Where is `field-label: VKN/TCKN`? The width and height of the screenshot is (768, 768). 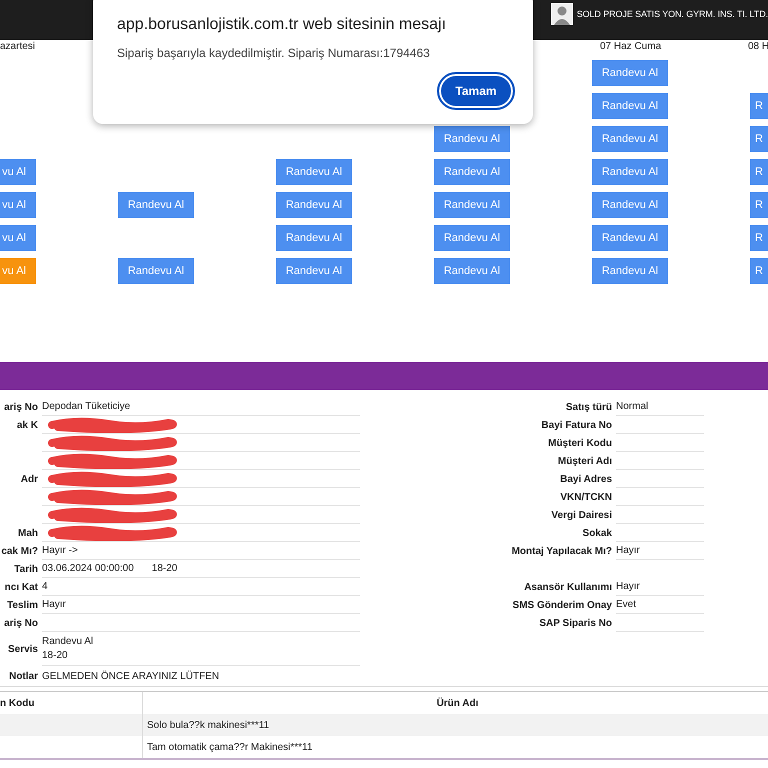
field-label: VKN/TCKN is located at coordinates (586, 497).